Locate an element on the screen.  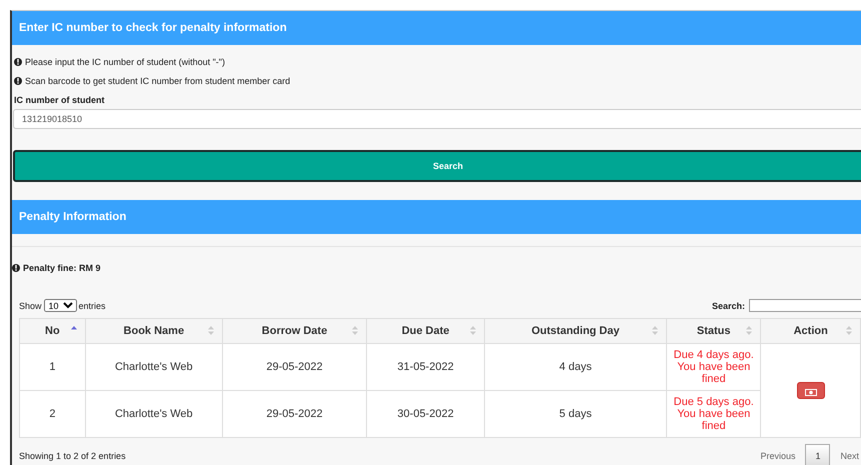
entries-dropdown: 10 is located at coordinates (60, 305).